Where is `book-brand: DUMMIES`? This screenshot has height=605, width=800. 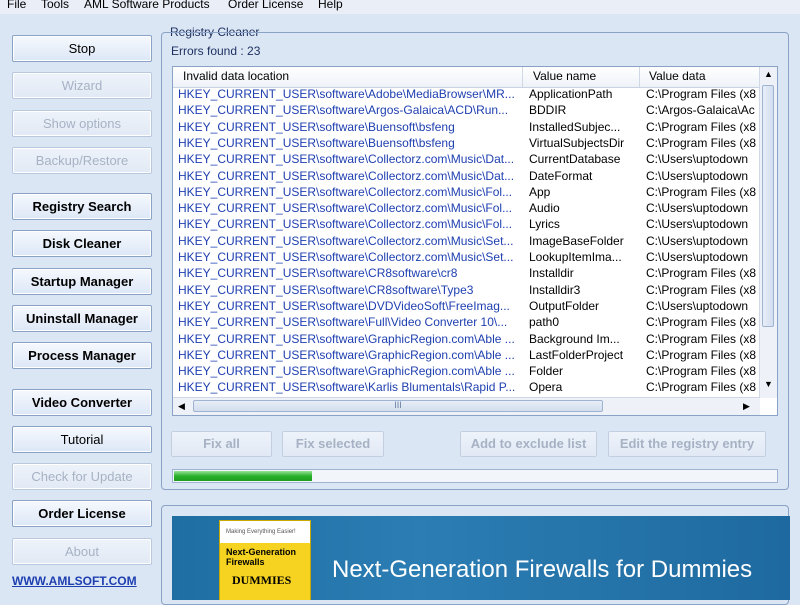
book-brand: DUMMIES is located at coordinates (262, 580).